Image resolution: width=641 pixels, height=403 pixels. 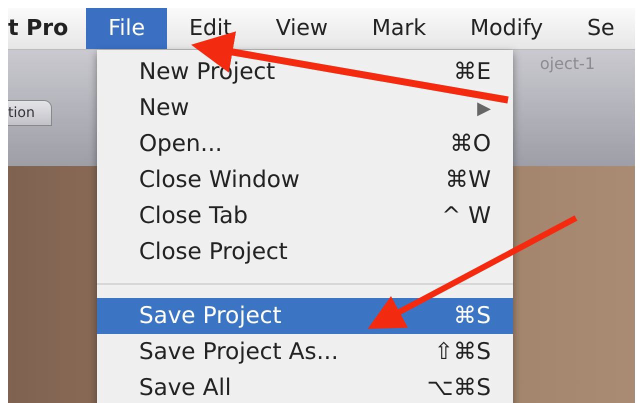 I want to click on menu-title: Mark, so click(x=399, y=28).